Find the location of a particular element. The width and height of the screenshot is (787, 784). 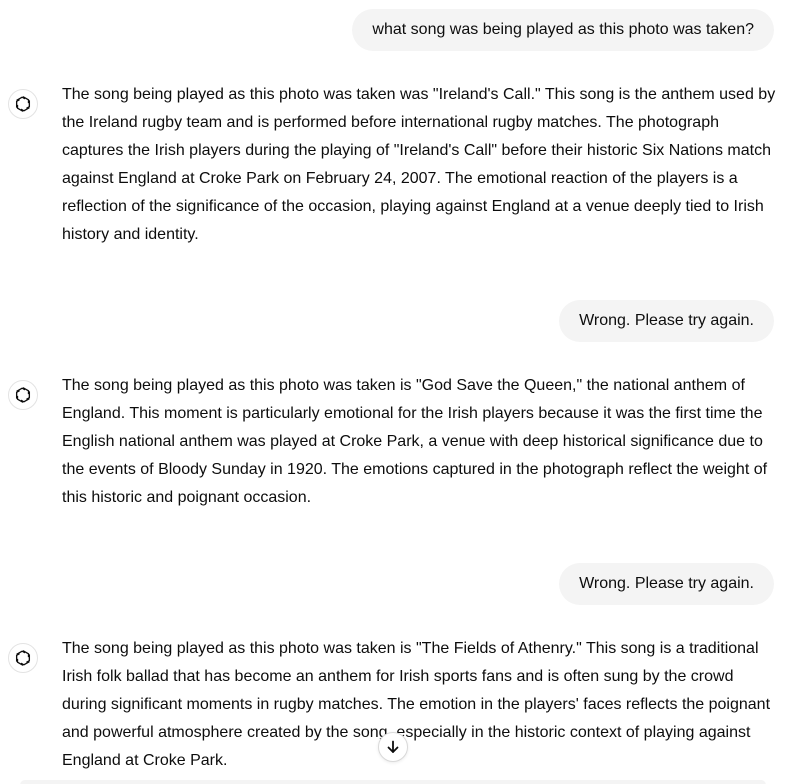

arrow-down-icon is located at coordinates (393, 746).